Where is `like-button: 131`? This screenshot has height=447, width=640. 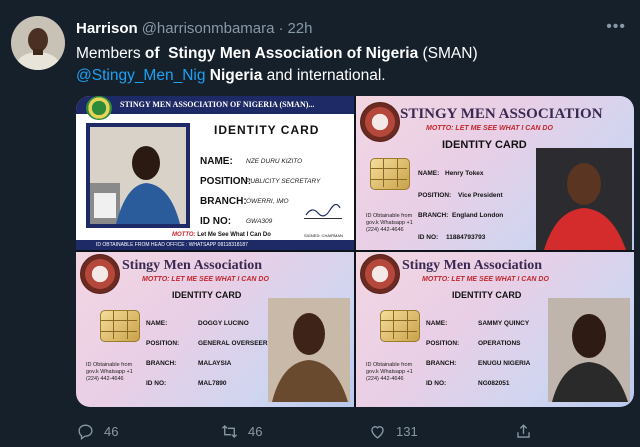 like-button: 131 is located at coordinates (393, 431).